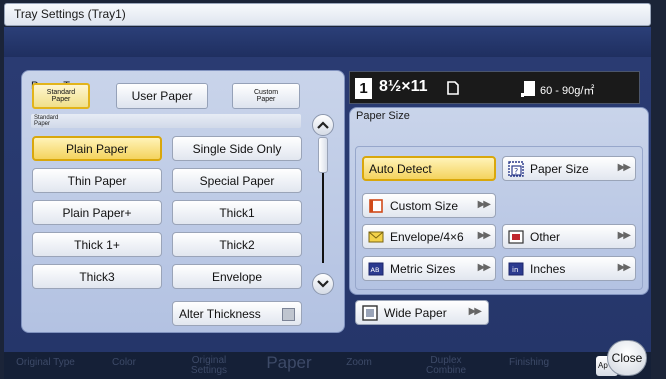 The width and height of the screenshot is (666, 379). I want to click on window-title: Tray Settings (Tray1), so click(327, 14).